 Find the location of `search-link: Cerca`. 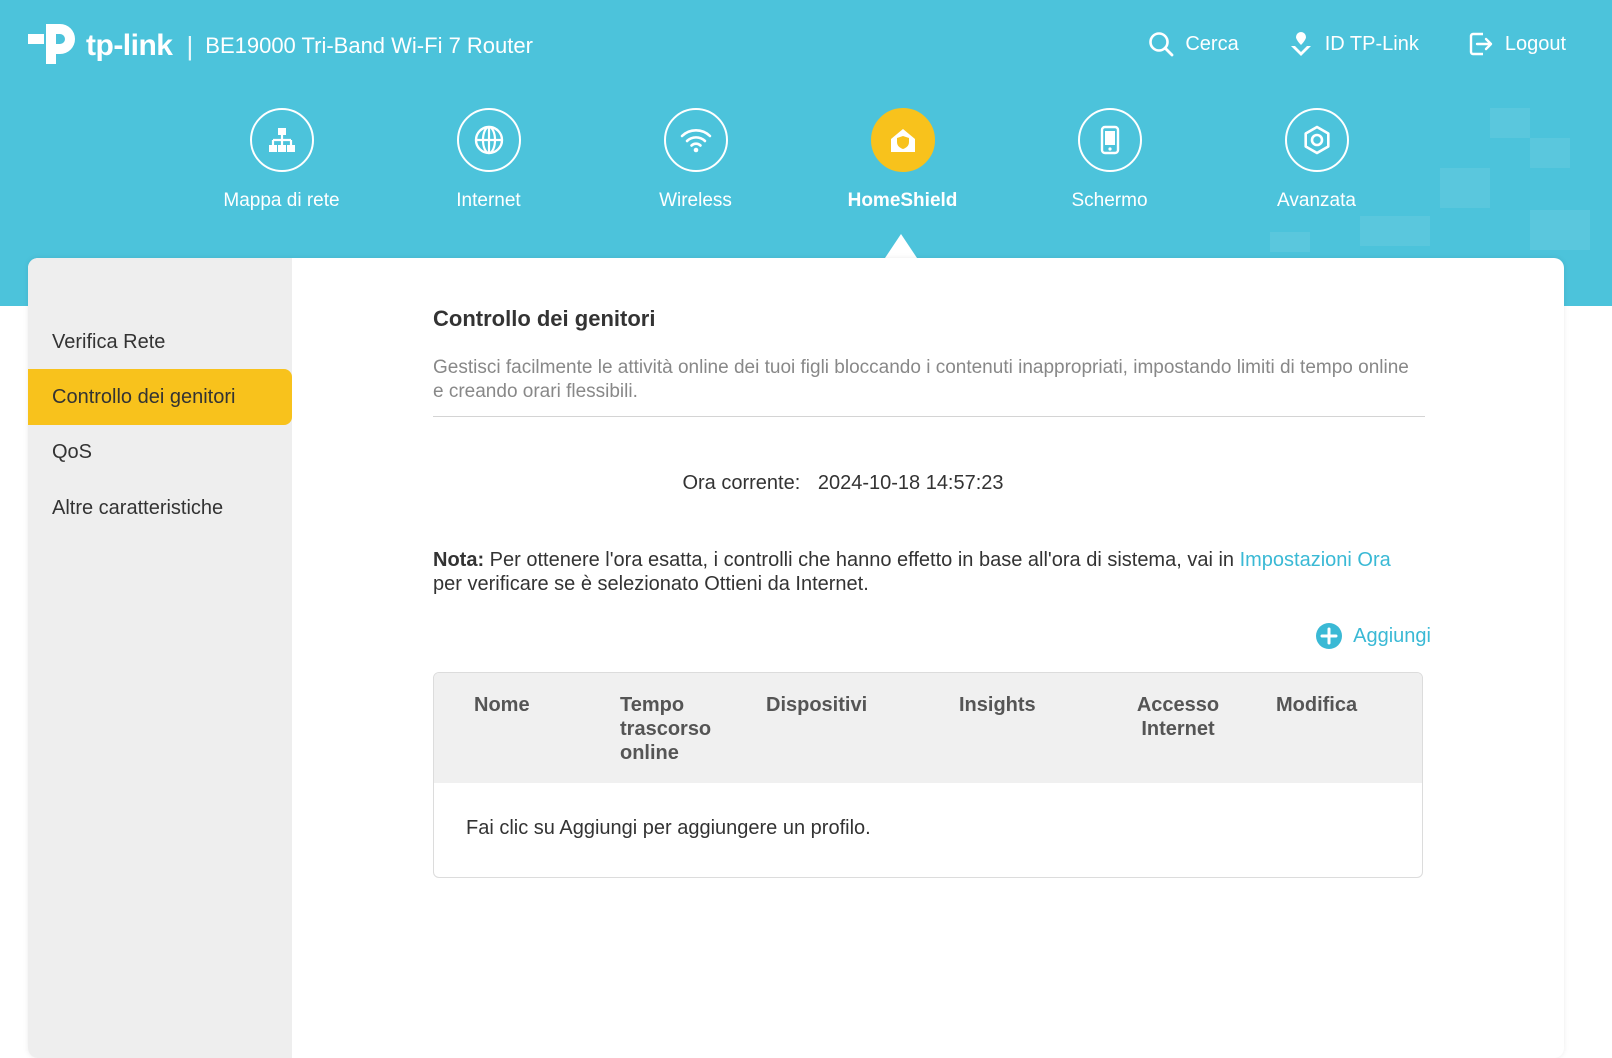

search-link: Cerca is located at coordinates (1193, 44).